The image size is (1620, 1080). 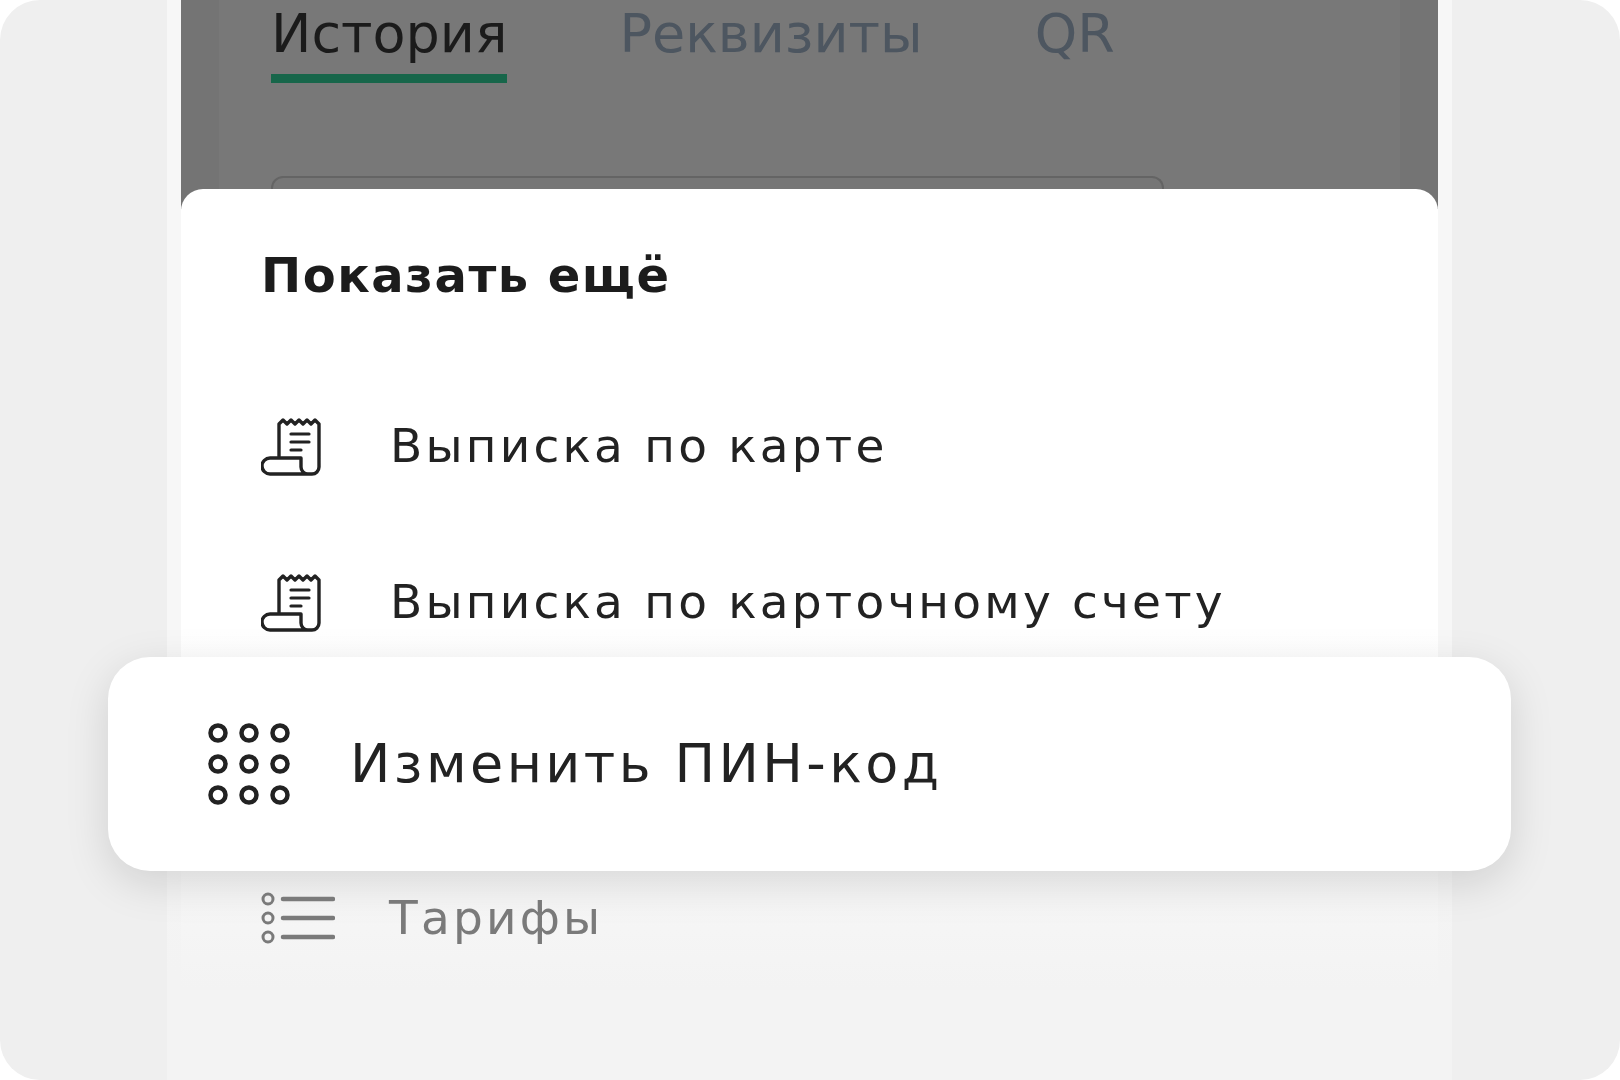 What do you see at coordinates (466, 275) in the screenshot?
I see `sheet-title: Показать ещё` at bounding box center [466, 275].